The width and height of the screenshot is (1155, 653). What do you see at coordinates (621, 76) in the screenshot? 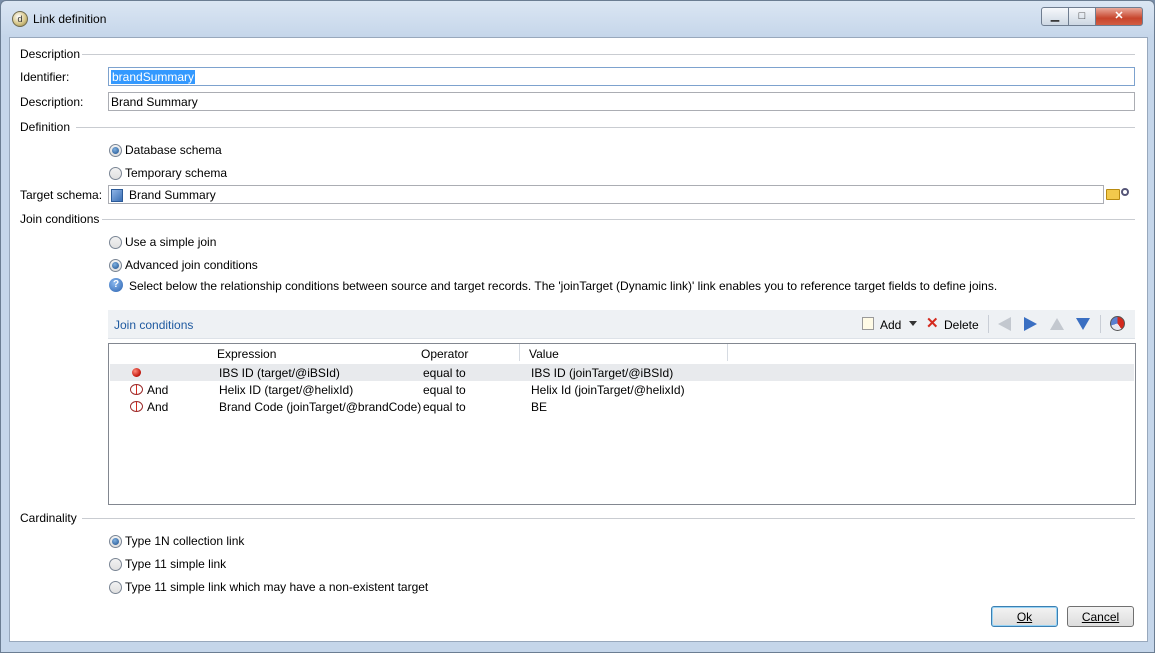
I see `identifier-field: brandSummary` at bounding box center [621, 76].